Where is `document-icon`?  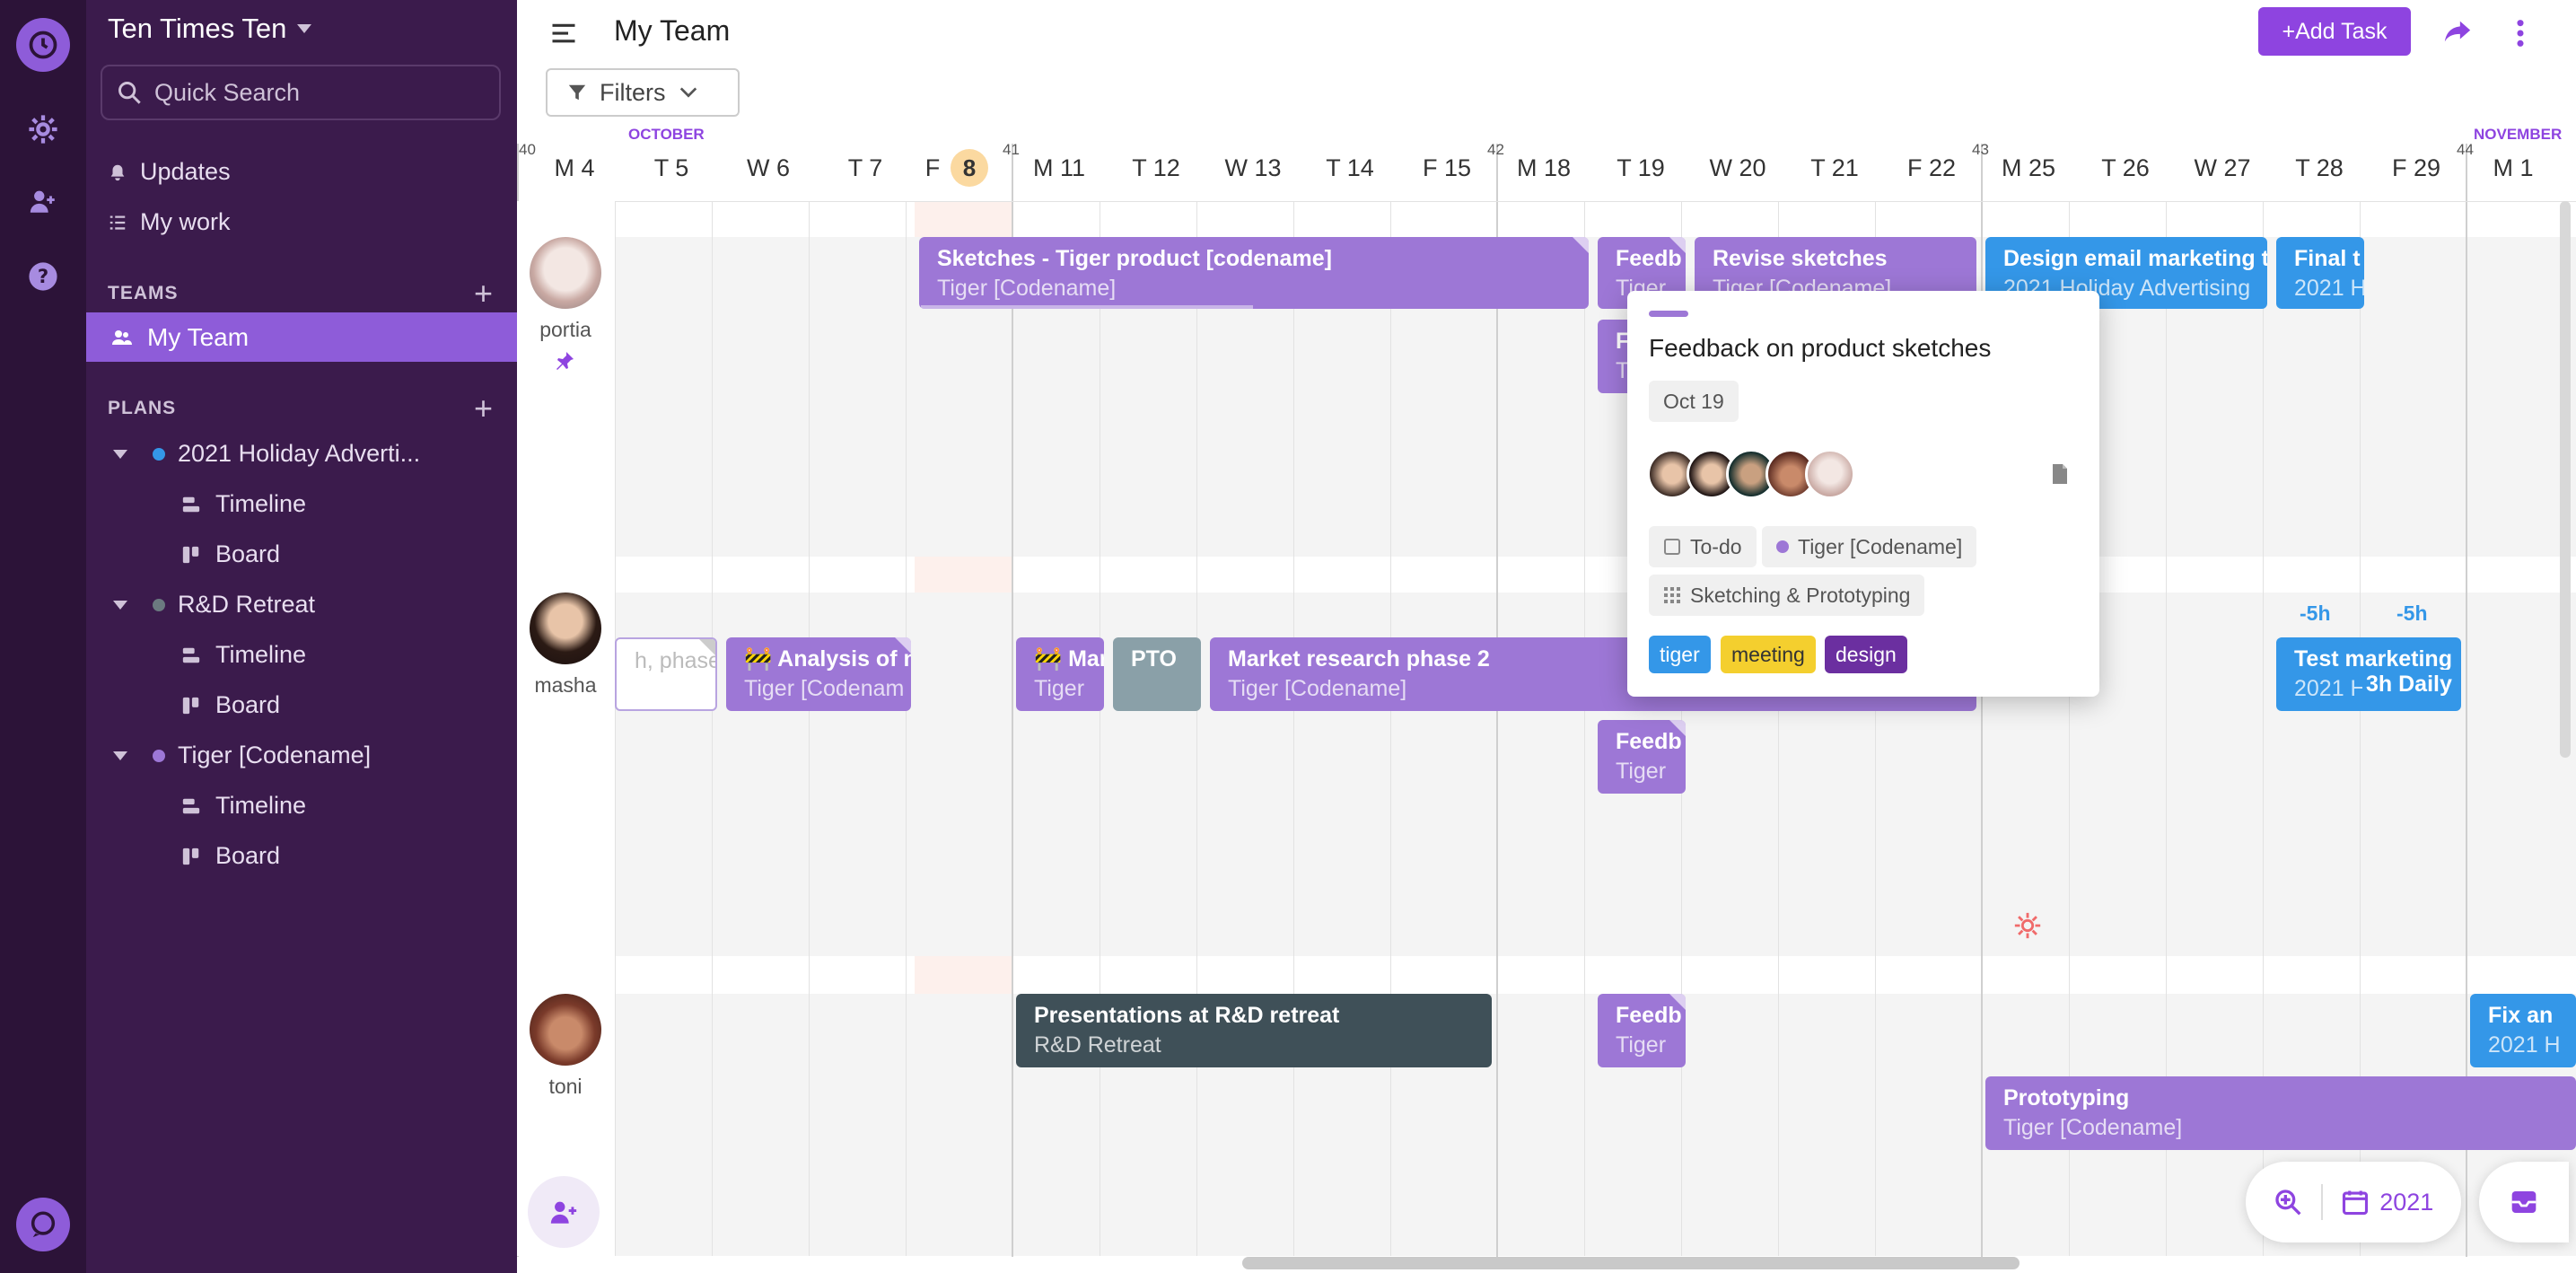
document-icon is located at coordinates (2060, 476).